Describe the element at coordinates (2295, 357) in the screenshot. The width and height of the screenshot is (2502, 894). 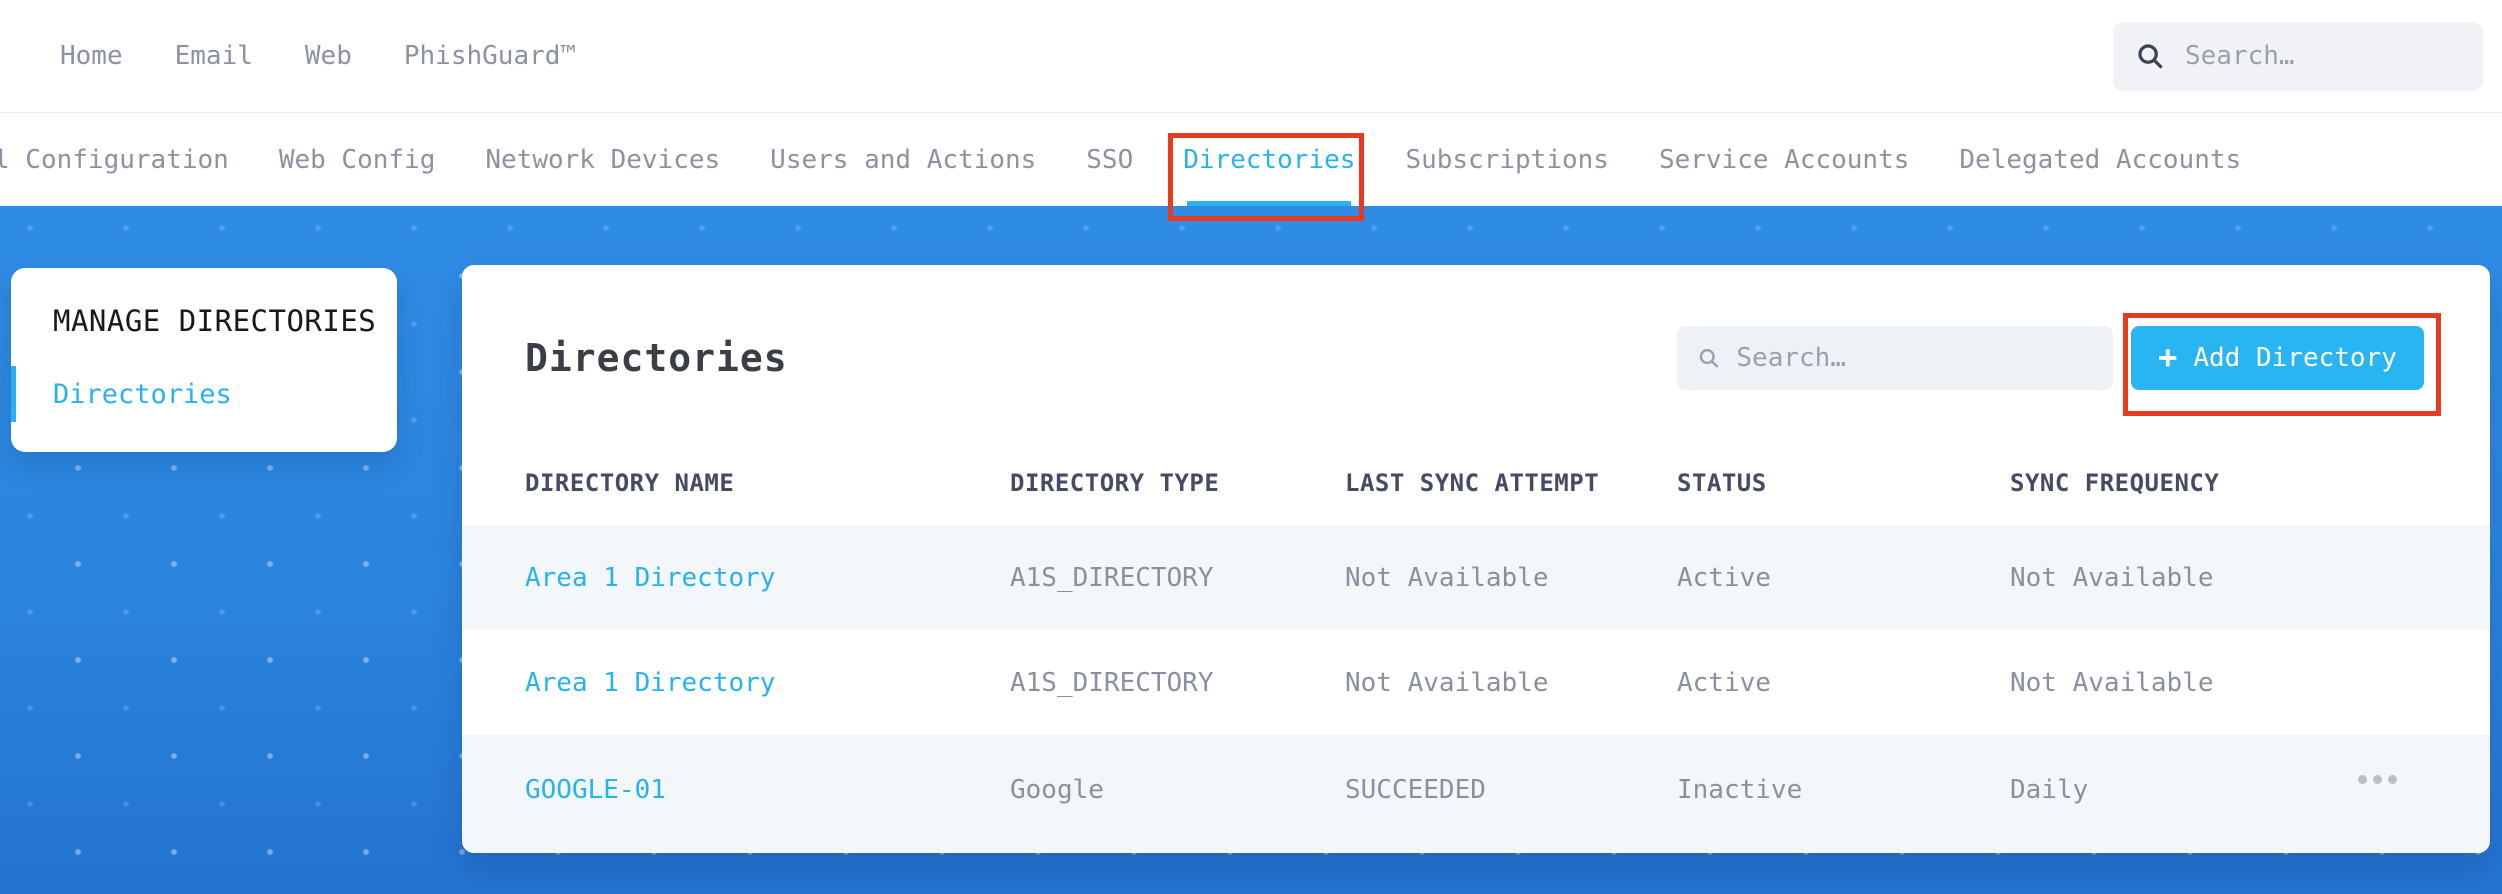
I see `add-directory-button-label: Add Directory` at that location.